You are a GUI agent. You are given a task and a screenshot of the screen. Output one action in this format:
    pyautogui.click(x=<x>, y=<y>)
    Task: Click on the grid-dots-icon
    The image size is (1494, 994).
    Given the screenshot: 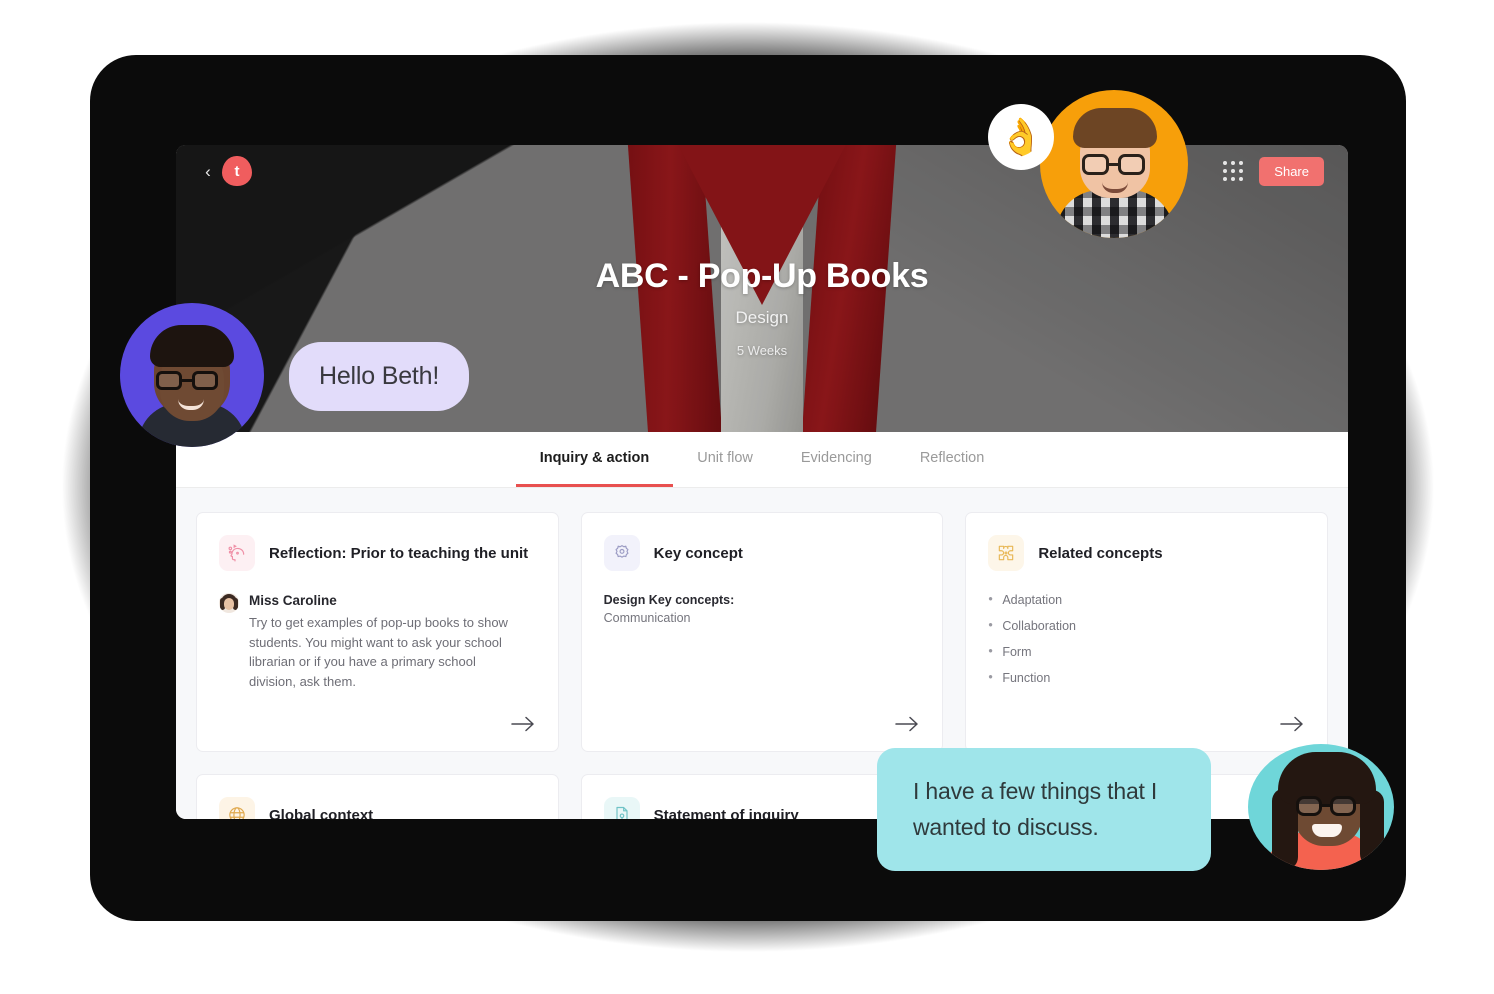 What is the action you would take?
    pyautogui.click(x=1233, y=171)
    